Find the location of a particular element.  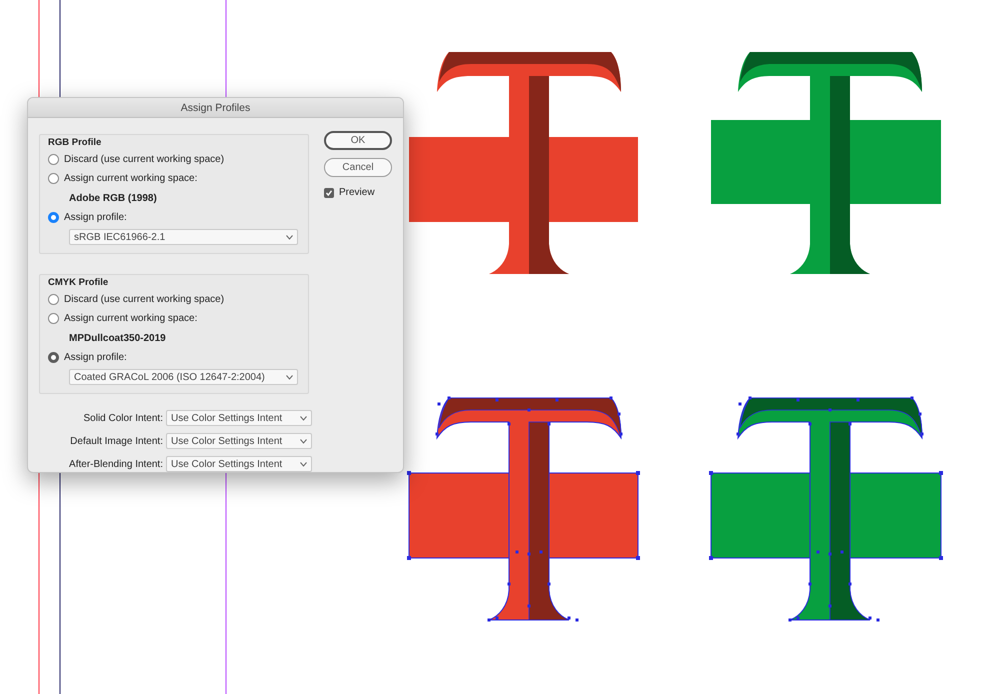

profile-name: MPDullcoat350-2019 is located at coordinates (117, 339).